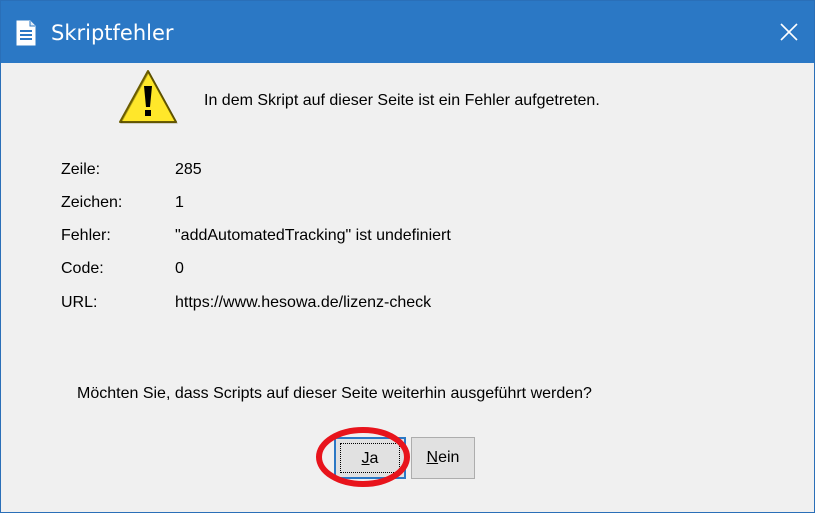 This screenshot has width=815, height=513. What do you see at coordinates (92, 202) in the screenshot?
I see `detail-label-char: Zeichen:` at bounding box center [92, 202].